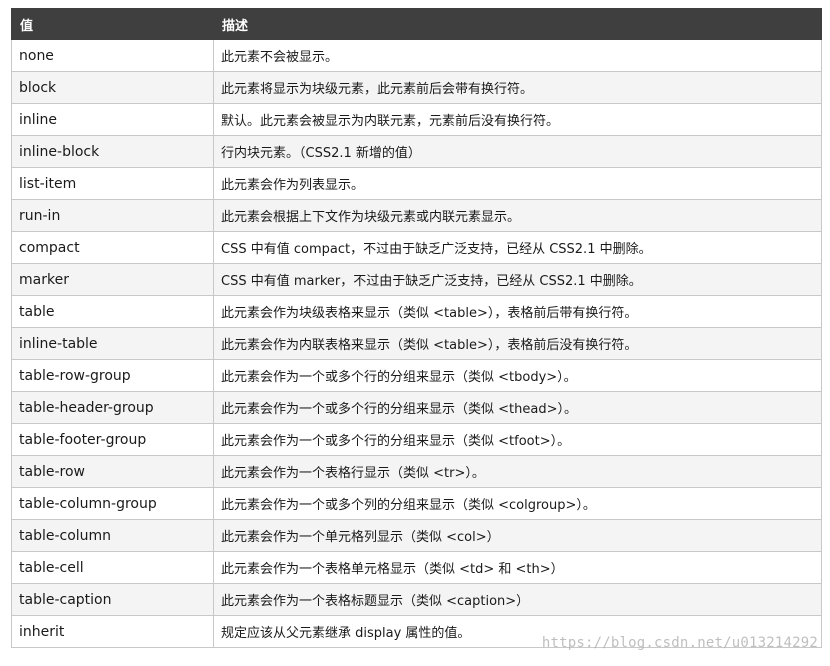 This screenshot has height=666, width=830. I want to click on value-cell: table, so click(112, 311).